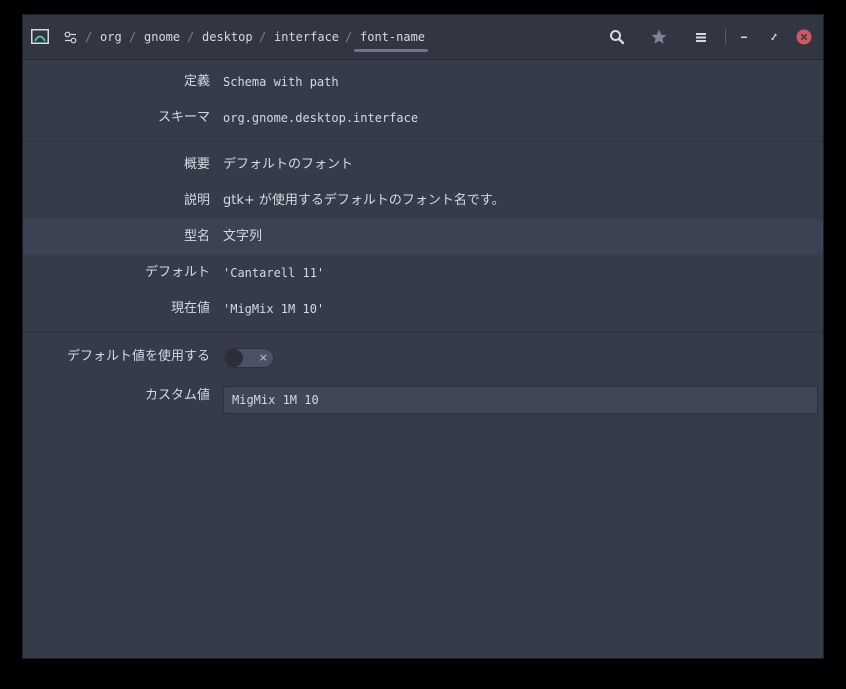  I want to click on bookmark-button, so click(659, 37).